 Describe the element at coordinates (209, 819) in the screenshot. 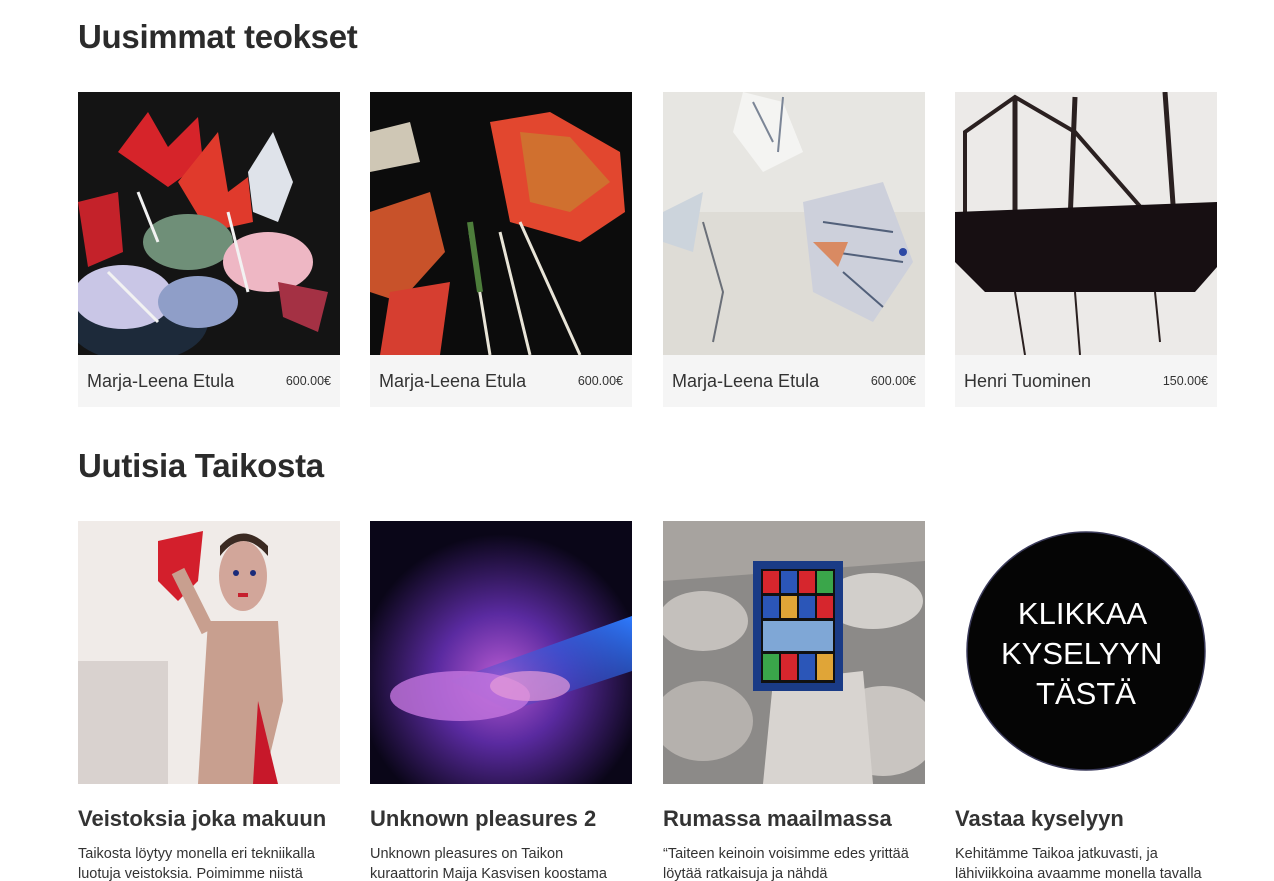

I see `news-title: Veistoksia joka makuun` at that location.